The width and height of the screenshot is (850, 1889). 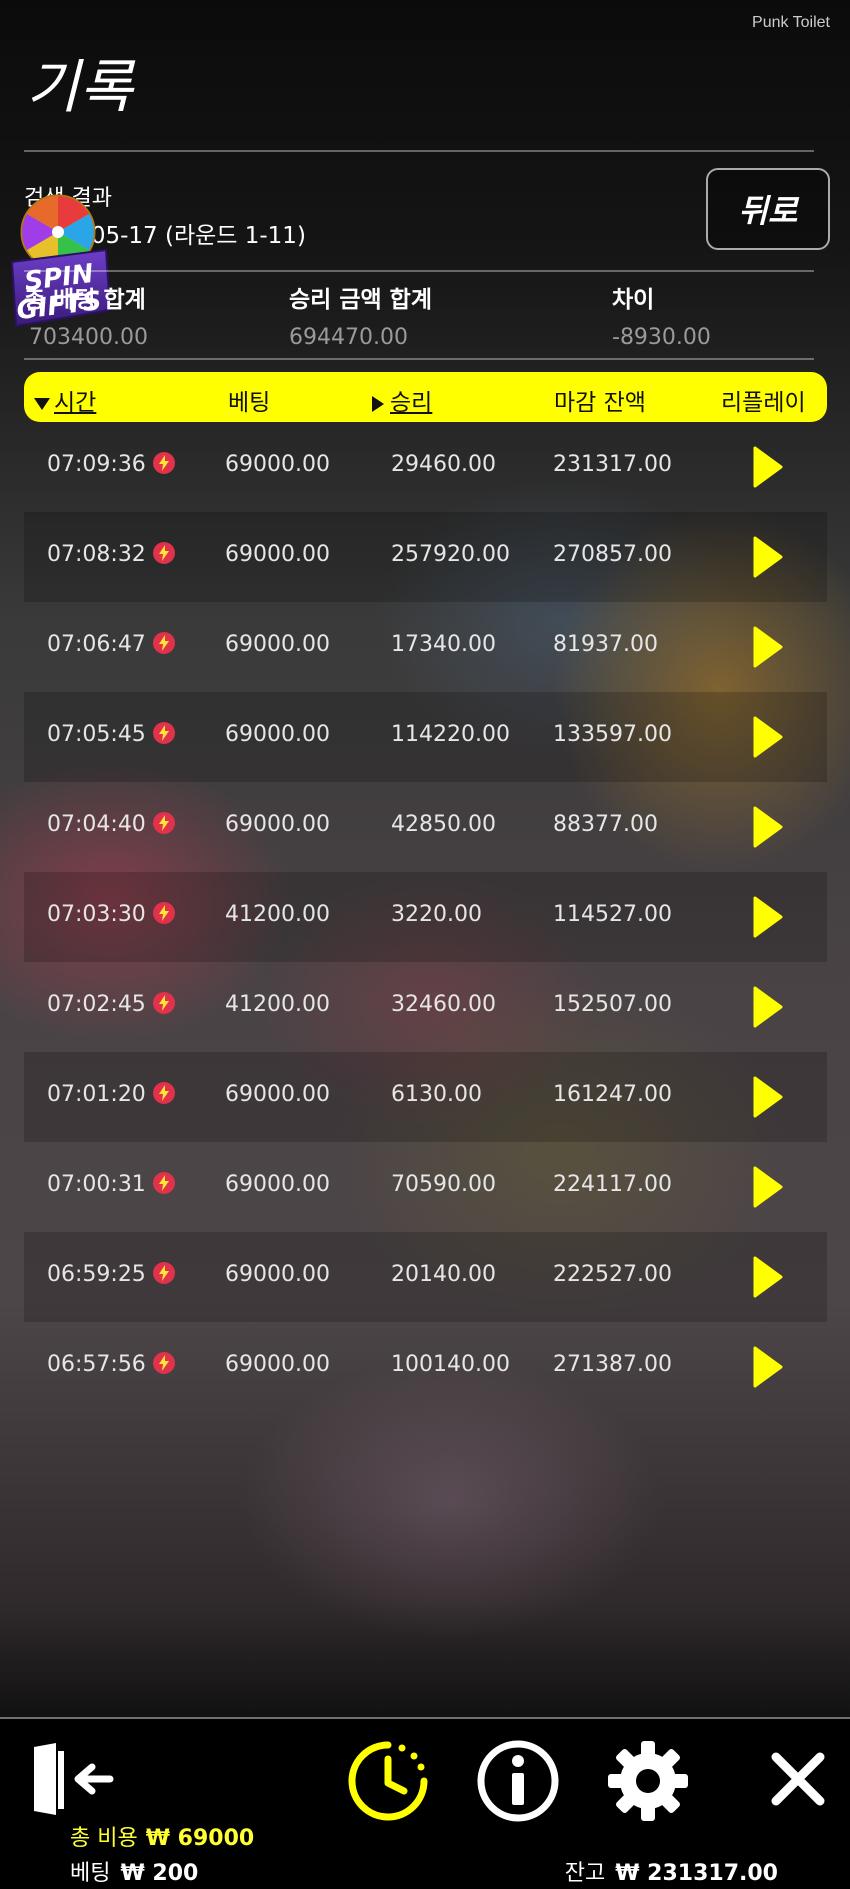 What do you see at coordinates (798, 1781) in the screenshot?
I see `close-button` at bounding box center [798, 1781].